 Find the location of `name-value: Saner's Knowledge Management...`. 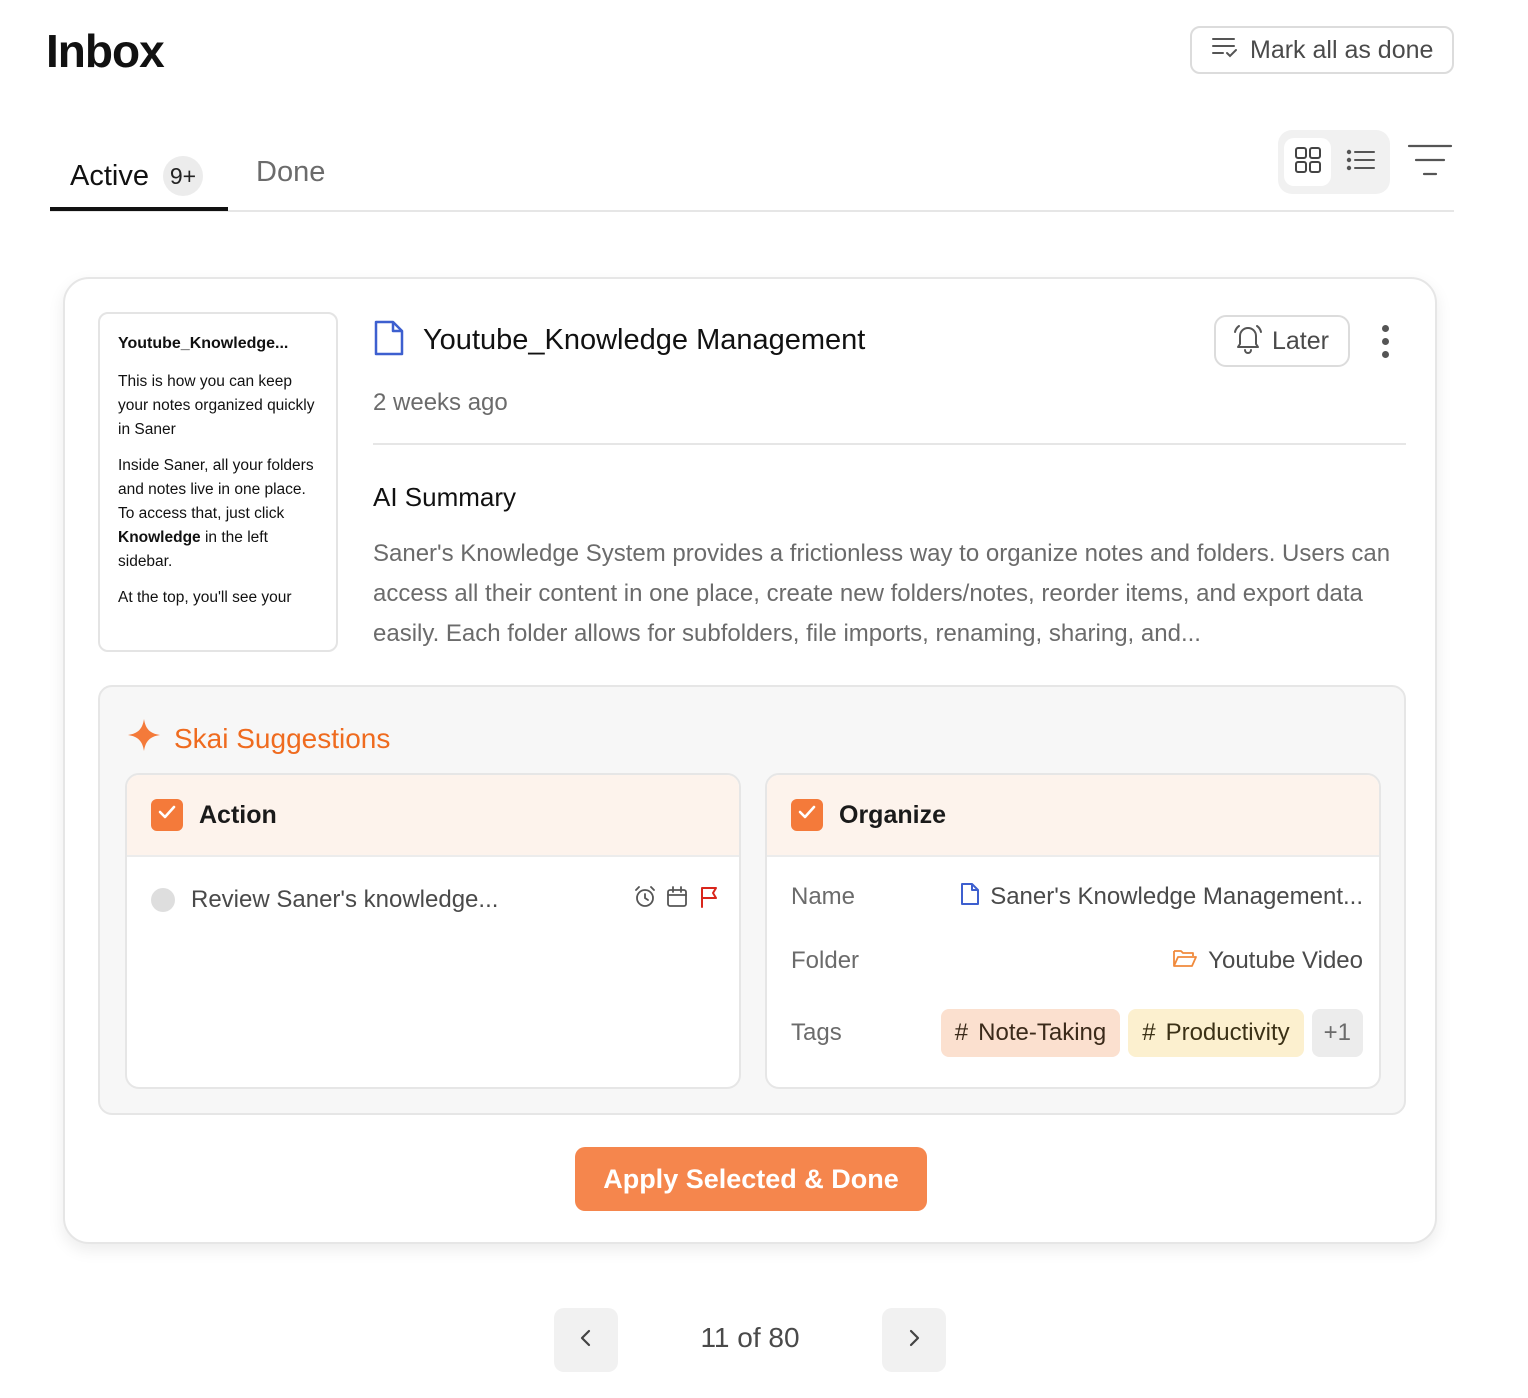

name-value: Saner's Knowledge Management... is located at coordinates (1176, 896).